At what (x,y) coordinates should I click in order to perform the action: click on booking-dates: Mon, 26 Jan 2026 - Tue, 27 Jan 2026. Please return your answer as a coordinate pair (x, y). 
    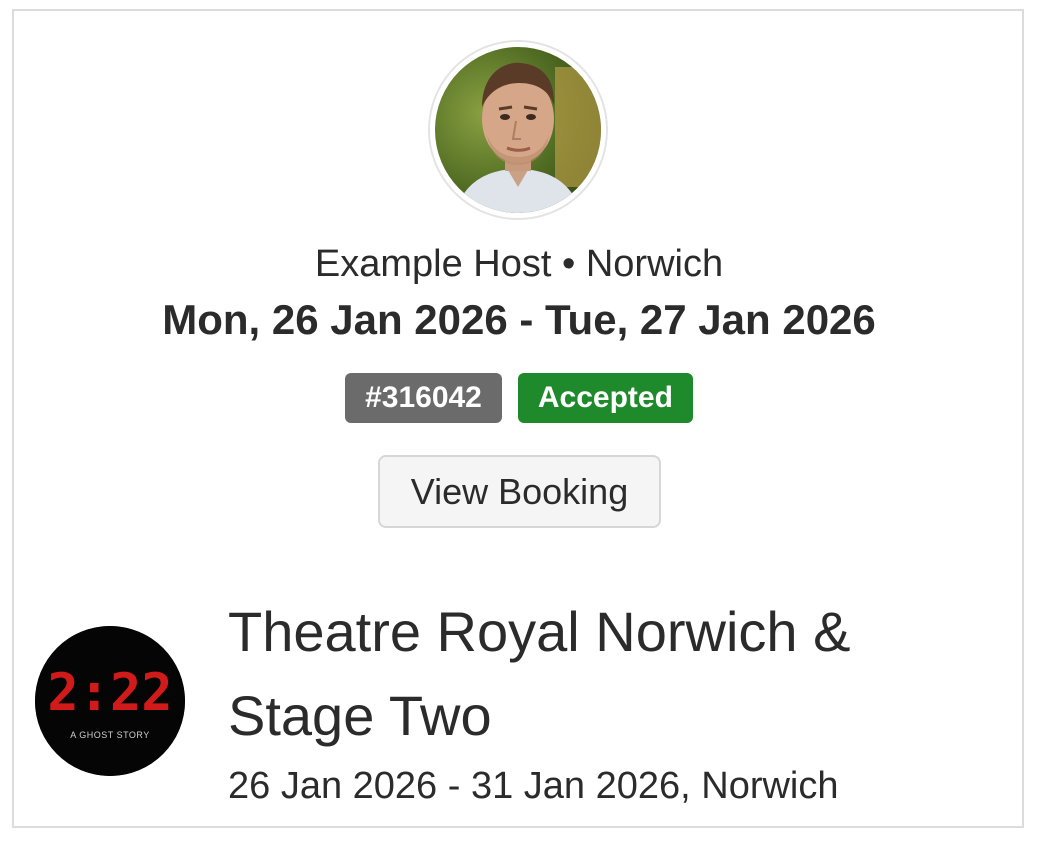
    Looking at the image, I should click on (519, 319).